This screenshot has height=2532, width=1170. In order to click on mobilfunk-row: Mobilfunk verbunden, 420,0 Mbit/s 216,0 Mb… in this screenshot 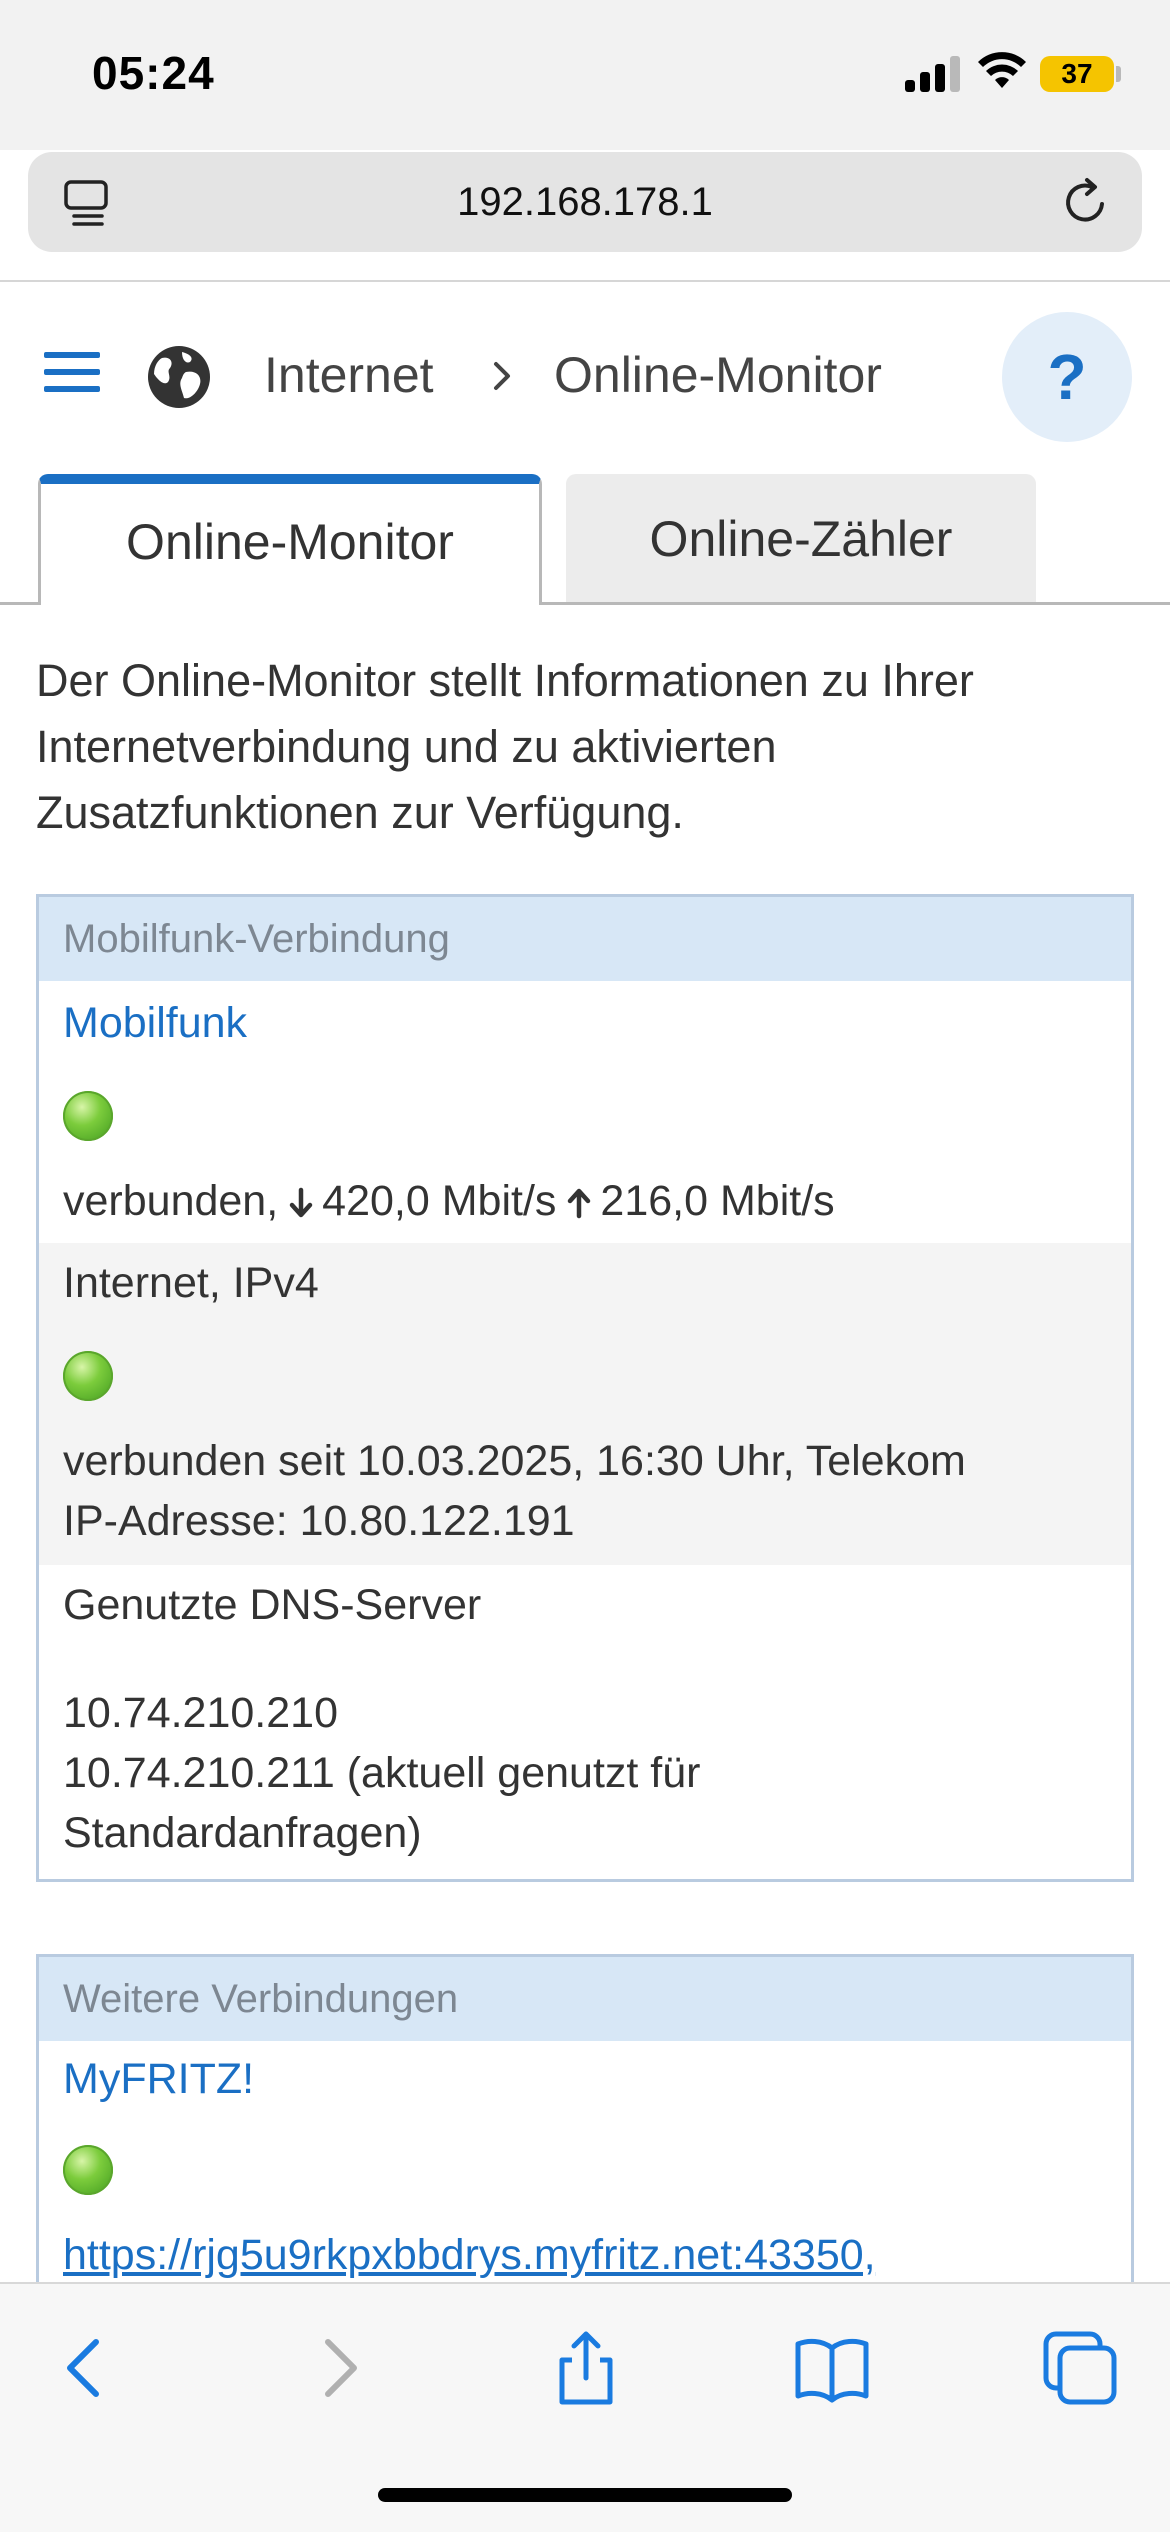, I will do `click(585, 1112)`.